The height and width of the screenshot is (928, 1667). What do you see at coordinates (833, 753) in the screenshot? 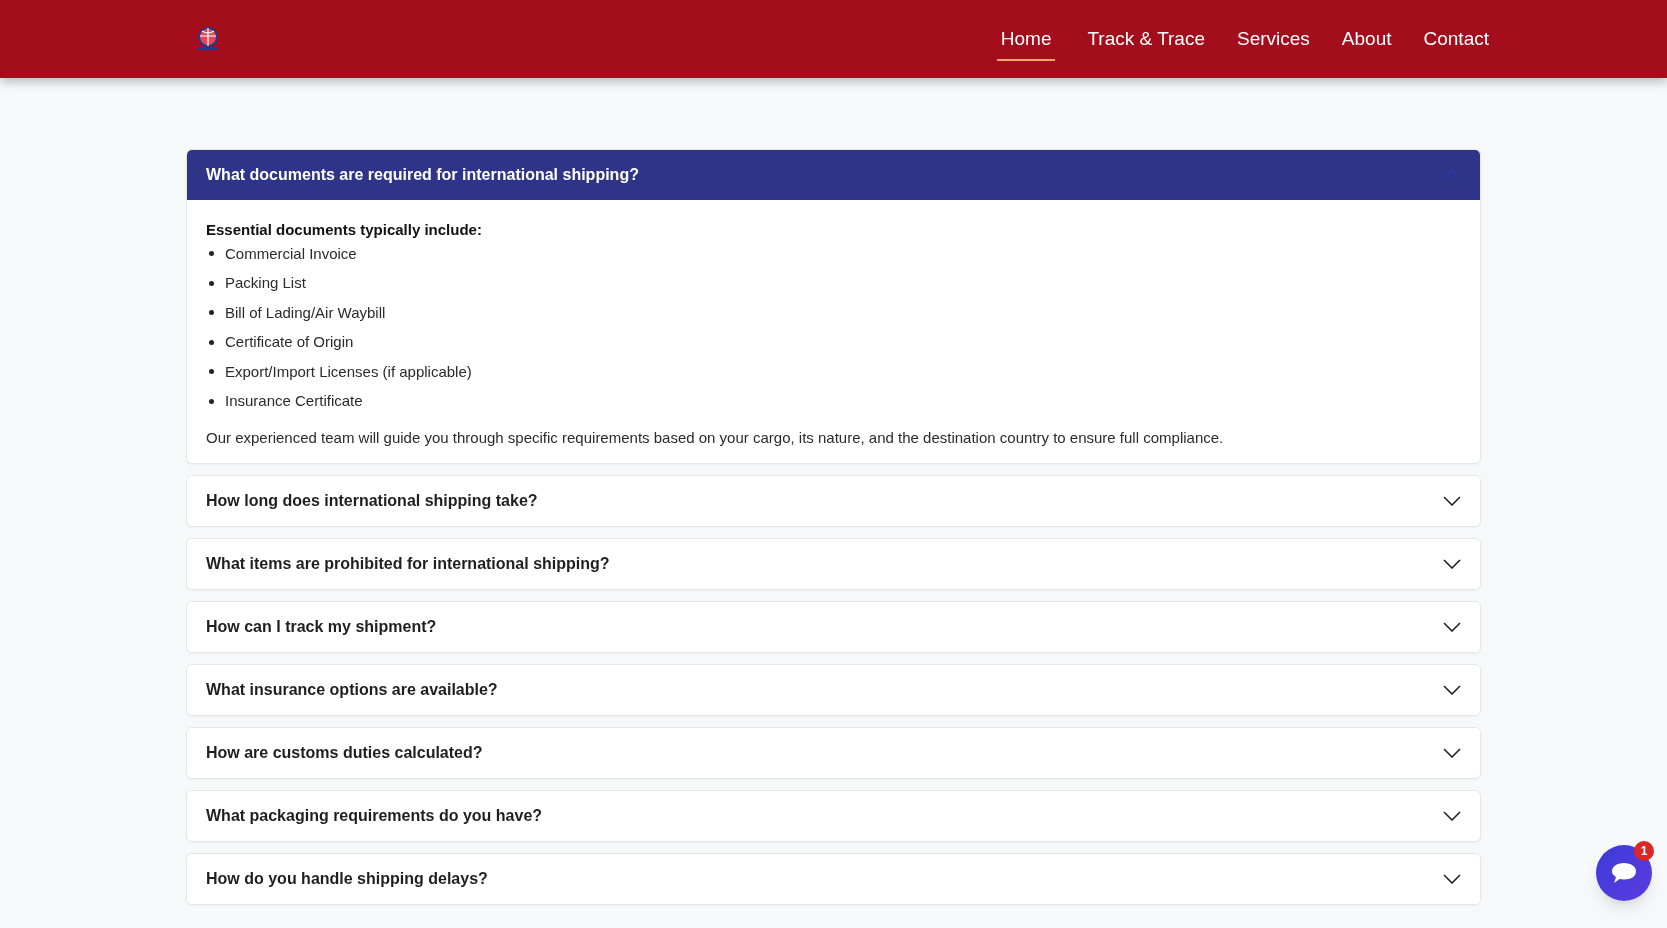
I see `faq-question: How are customs duties calculated?` at bounding box center [833, 753].